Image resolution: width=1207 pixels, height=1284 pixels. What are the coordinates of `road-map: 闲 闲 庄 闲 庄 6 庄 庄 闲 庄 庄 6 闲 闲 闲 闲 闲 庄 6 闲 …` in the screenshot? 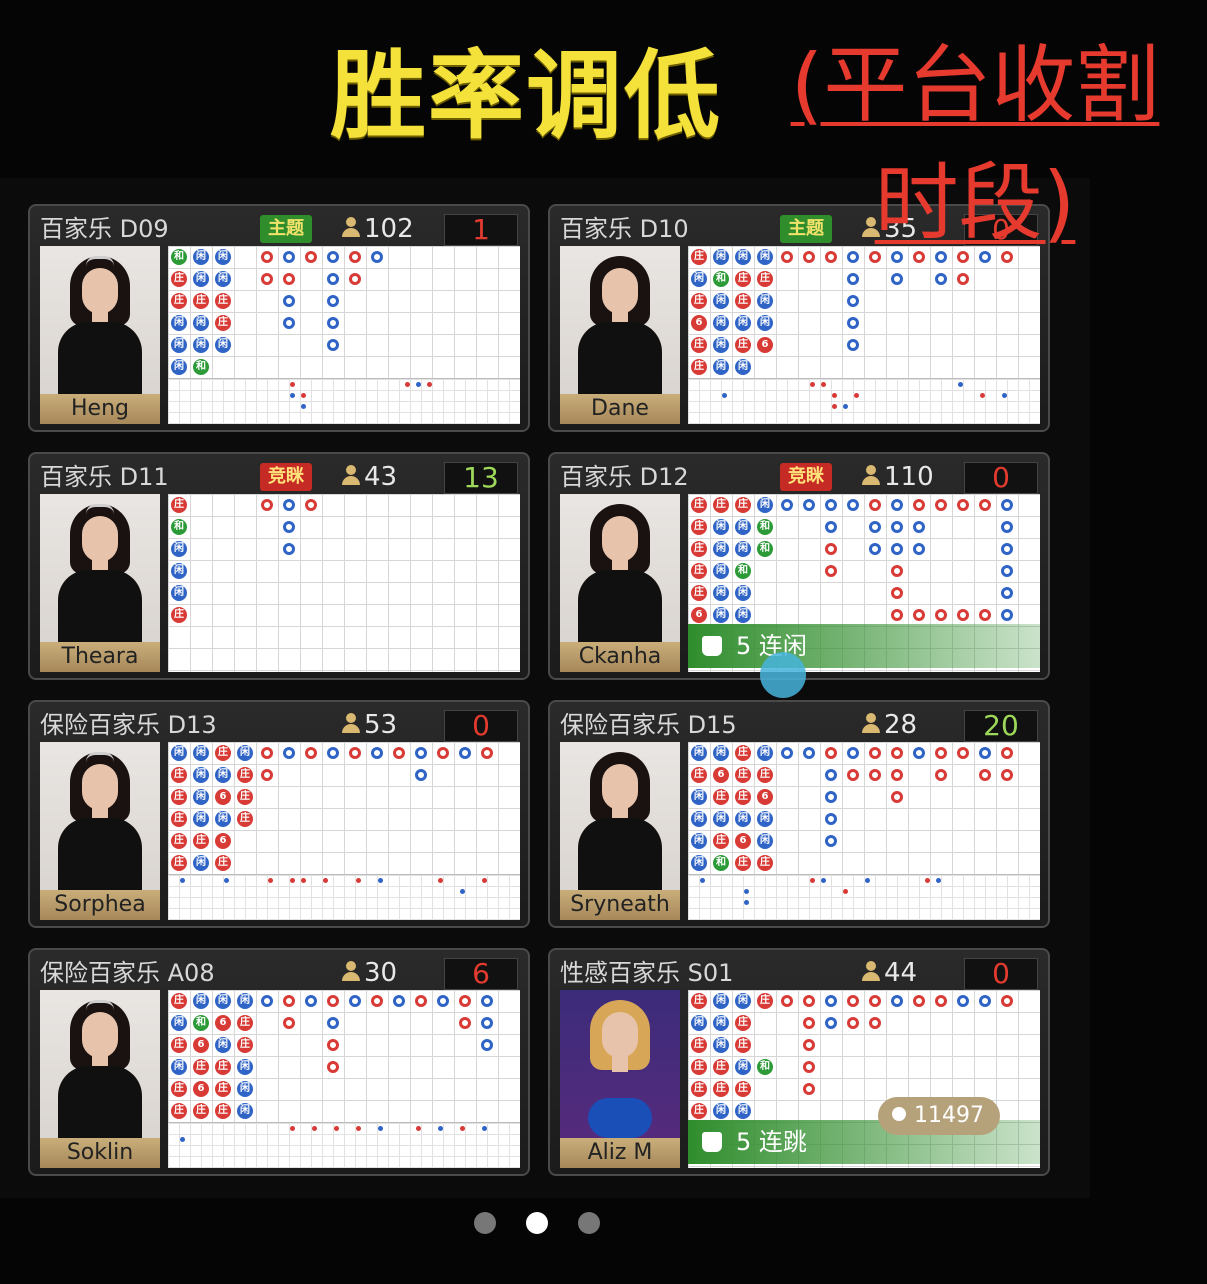 It's located at (864, 831).